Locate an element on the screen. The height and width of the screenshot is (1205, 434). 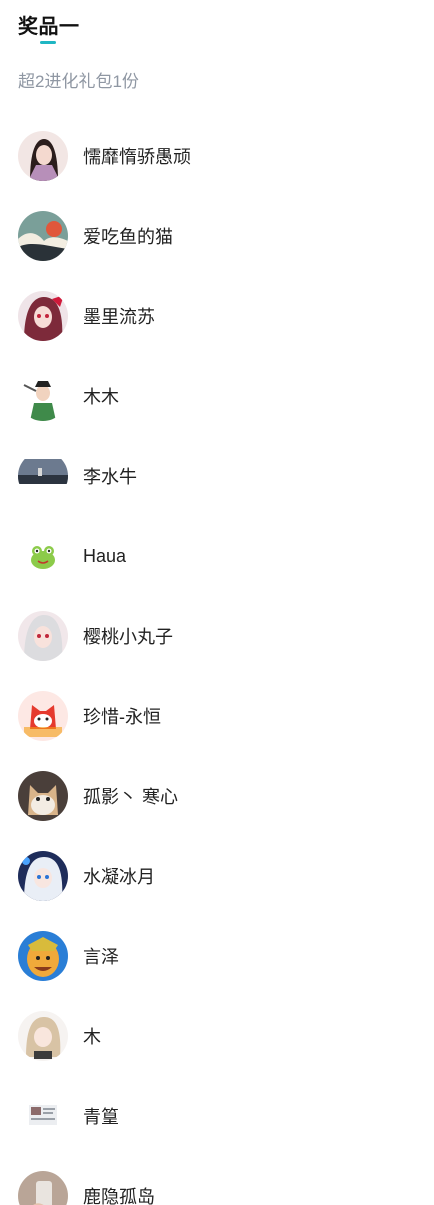
winner-name: 爱吃鱼的猫 is located at coordinates (128, 237).